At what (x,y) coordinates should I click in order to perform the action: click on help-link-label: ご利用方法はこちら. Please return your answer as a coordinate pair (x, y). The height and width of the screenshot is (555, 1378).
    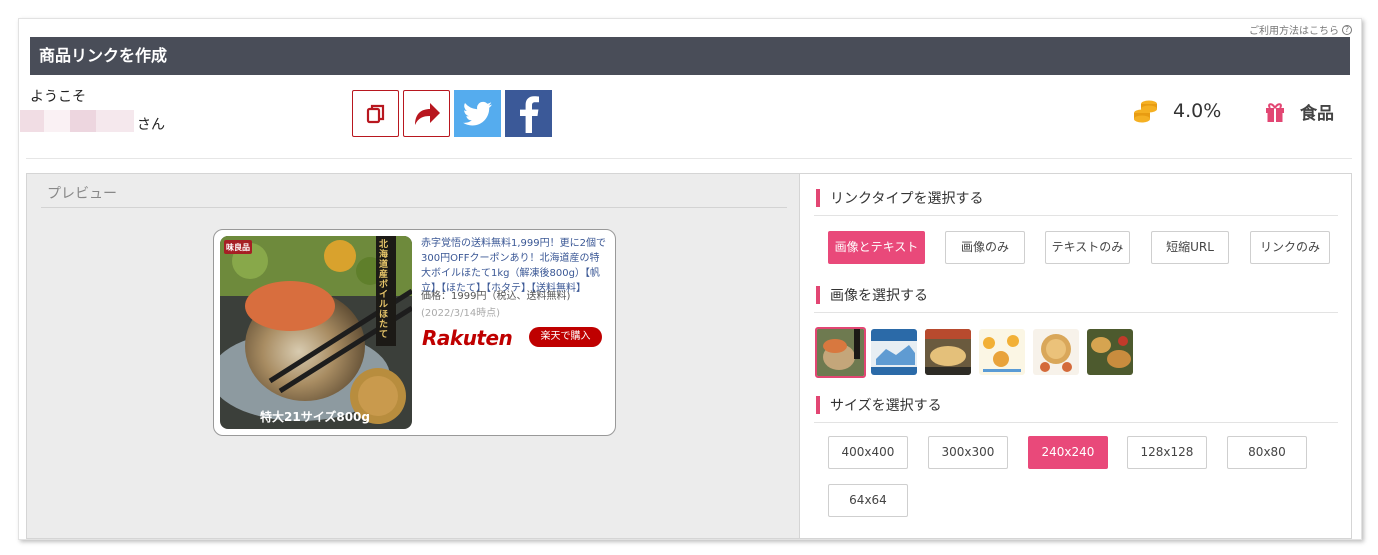
    Looking at the image, I should click on (1294, 29).